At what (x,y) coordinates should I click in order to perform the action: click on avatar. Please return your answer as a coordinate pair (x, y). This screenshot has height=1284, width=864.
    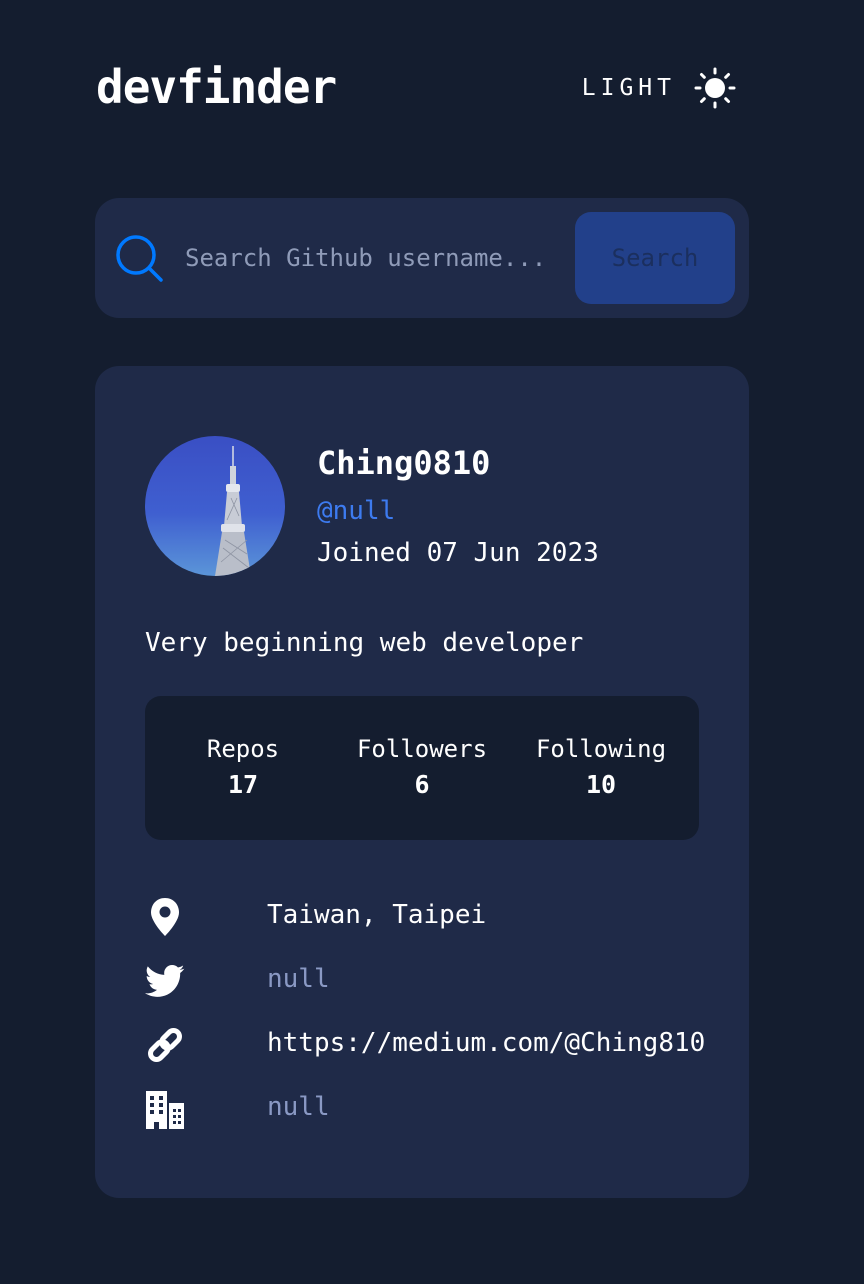
    Looking at the image, I should click on (215, 506).